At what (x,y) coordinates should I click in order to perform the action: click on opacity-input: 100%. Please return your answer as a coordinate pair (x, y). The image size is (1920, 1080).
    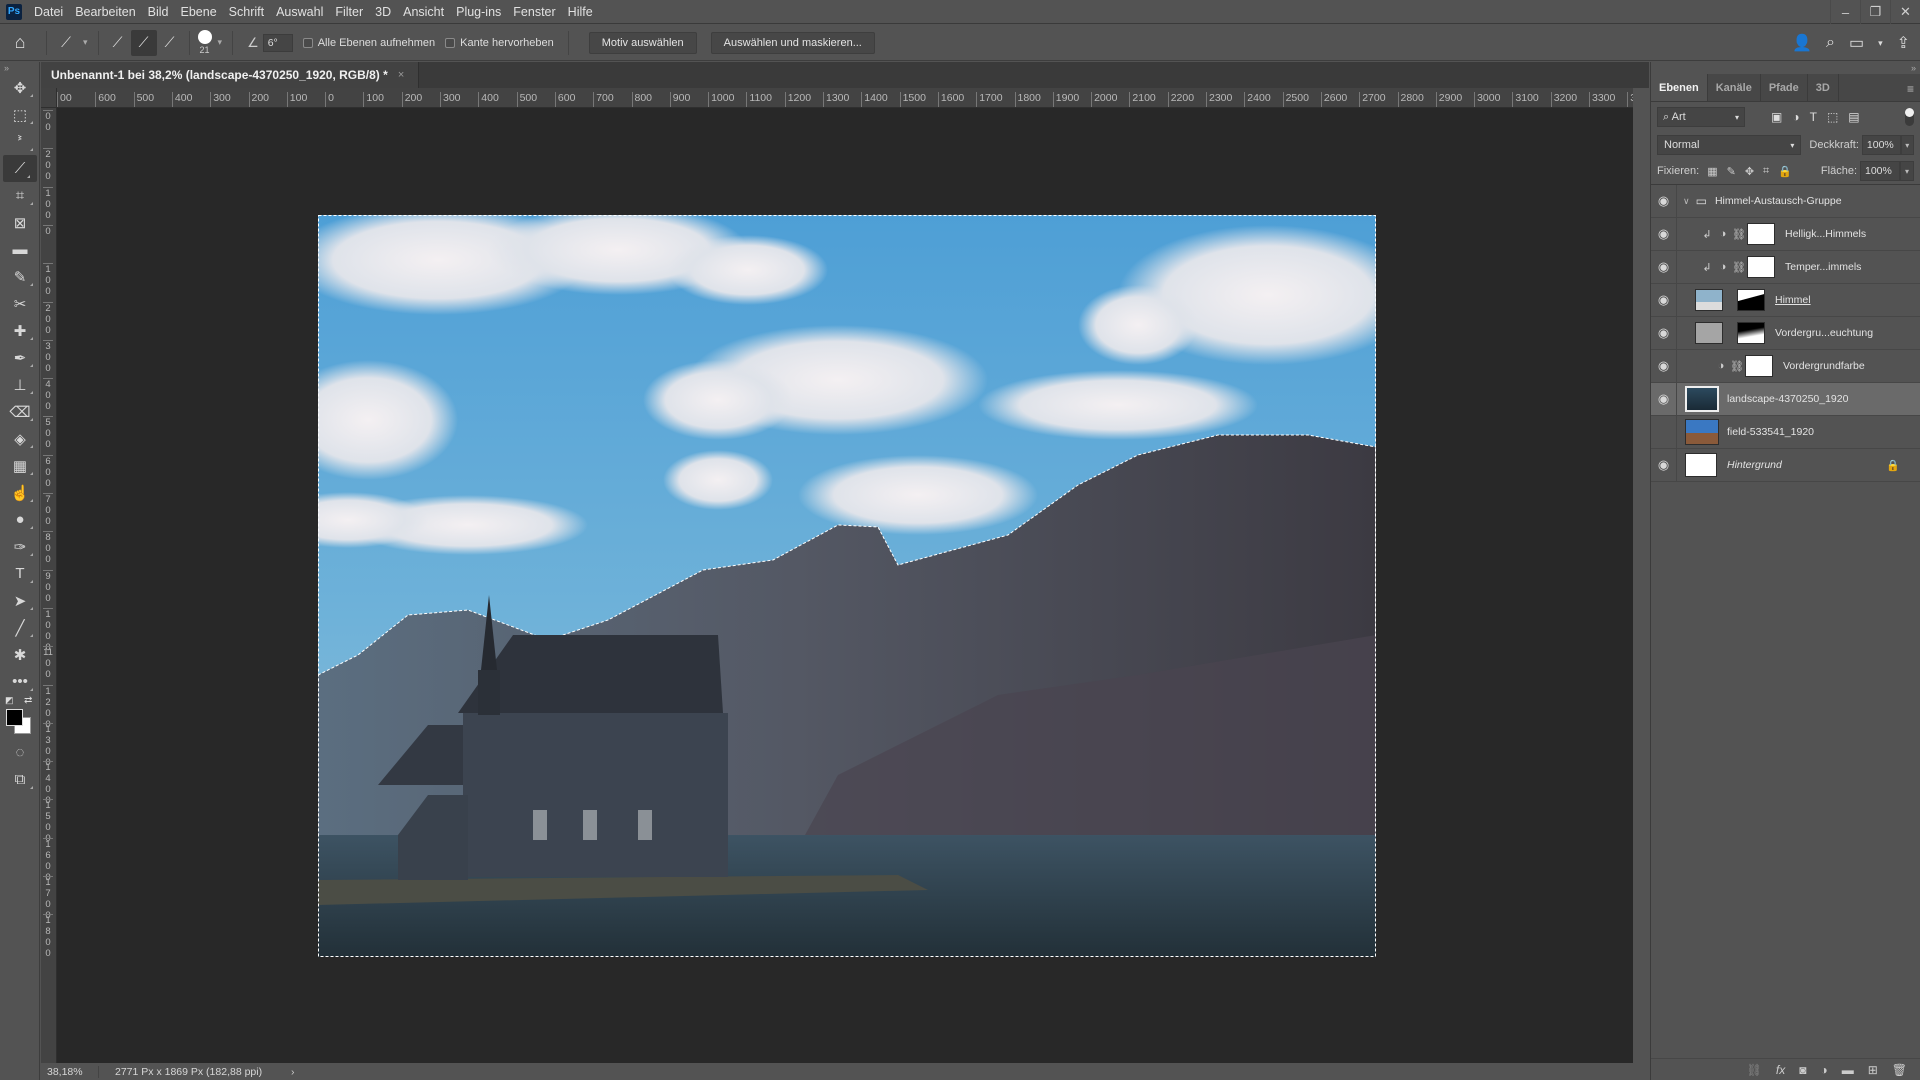
    Looking at the image, I should click on (1881, 145).